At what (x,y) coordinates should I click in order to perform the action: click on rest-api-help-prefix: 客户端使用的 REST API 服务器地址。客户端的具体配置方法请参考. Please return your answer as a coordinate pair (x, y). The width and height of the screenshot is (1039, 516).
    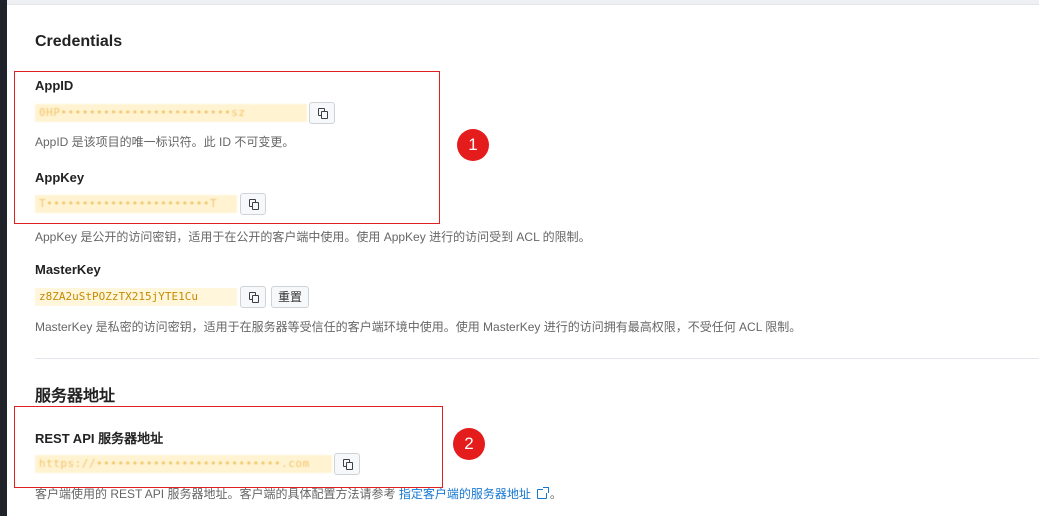
    Looking at the image, I should click on (215, 494).